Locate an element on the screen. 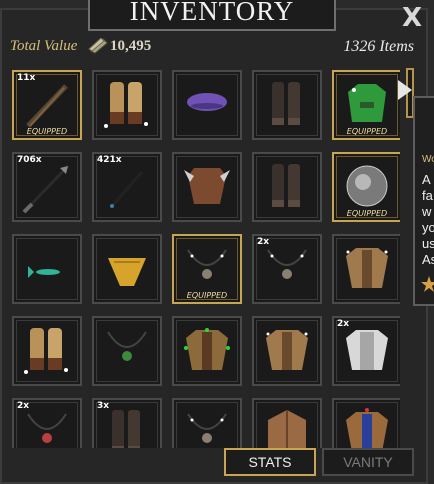 The height and width of the screenshot is (484, 434). green-armor-icon is located at coordinates (207, 349).